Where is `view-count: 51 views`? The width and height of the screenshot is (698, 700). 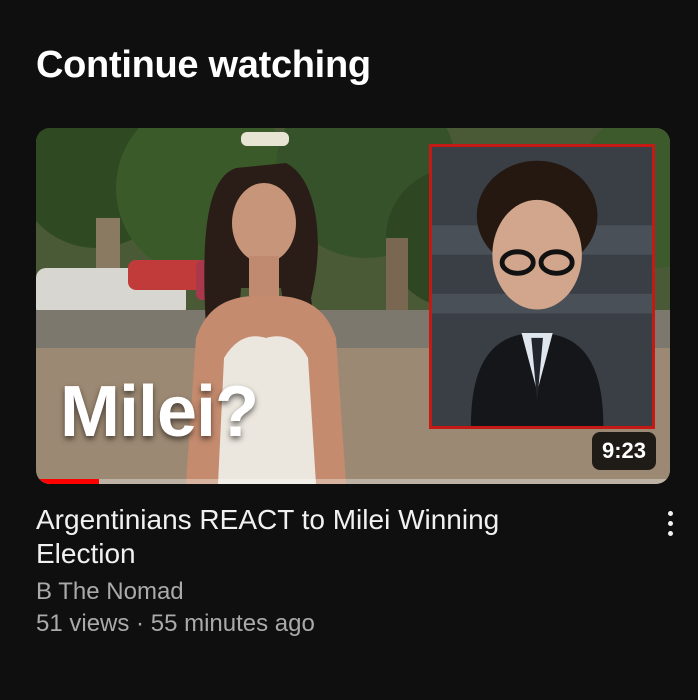
view-count: 51 views is located at coordinates (83, 623).